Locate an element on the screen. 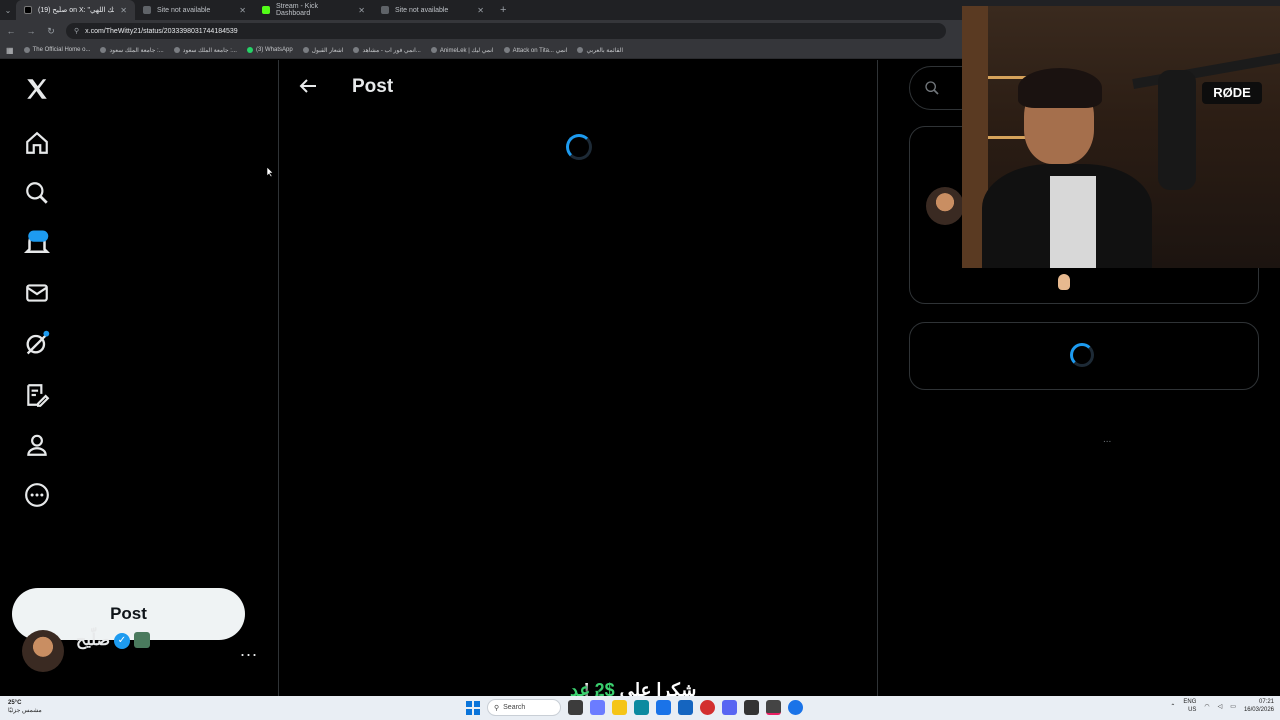  bookmark-label: اشعار القبول is located at coordinates (327, 50).